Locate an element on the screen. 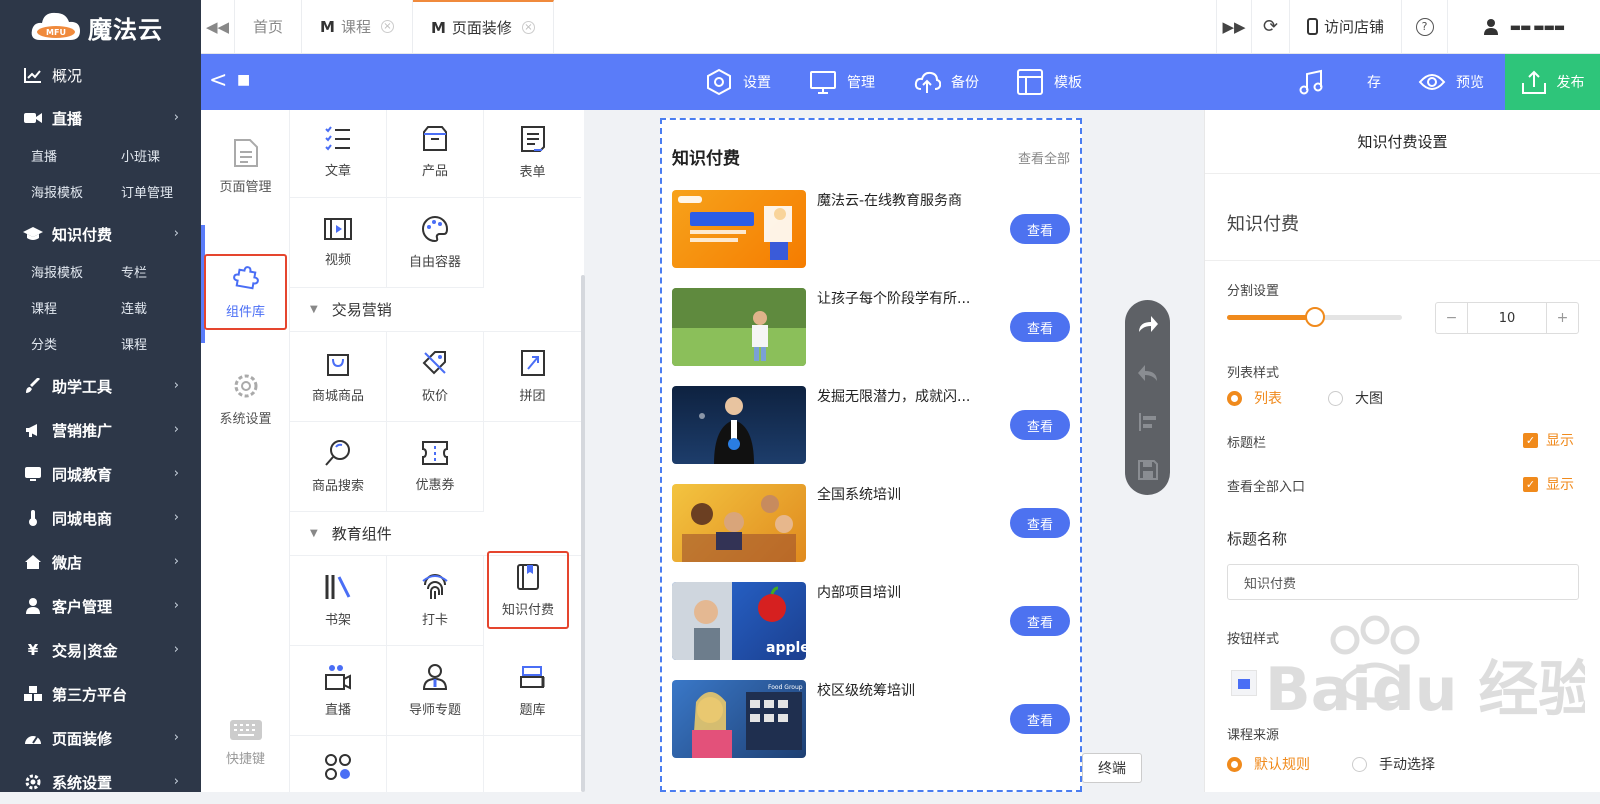  shortcuts-button: 快捷键 is located at coordinates (245, 743).